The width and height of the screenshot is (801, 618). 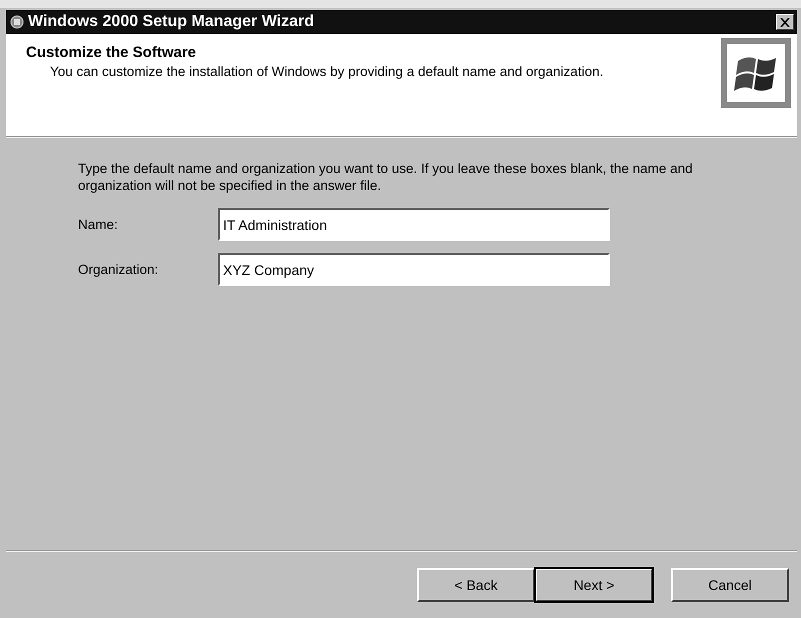 I want to click on field-label: Name:, so click(x=98, y=224).